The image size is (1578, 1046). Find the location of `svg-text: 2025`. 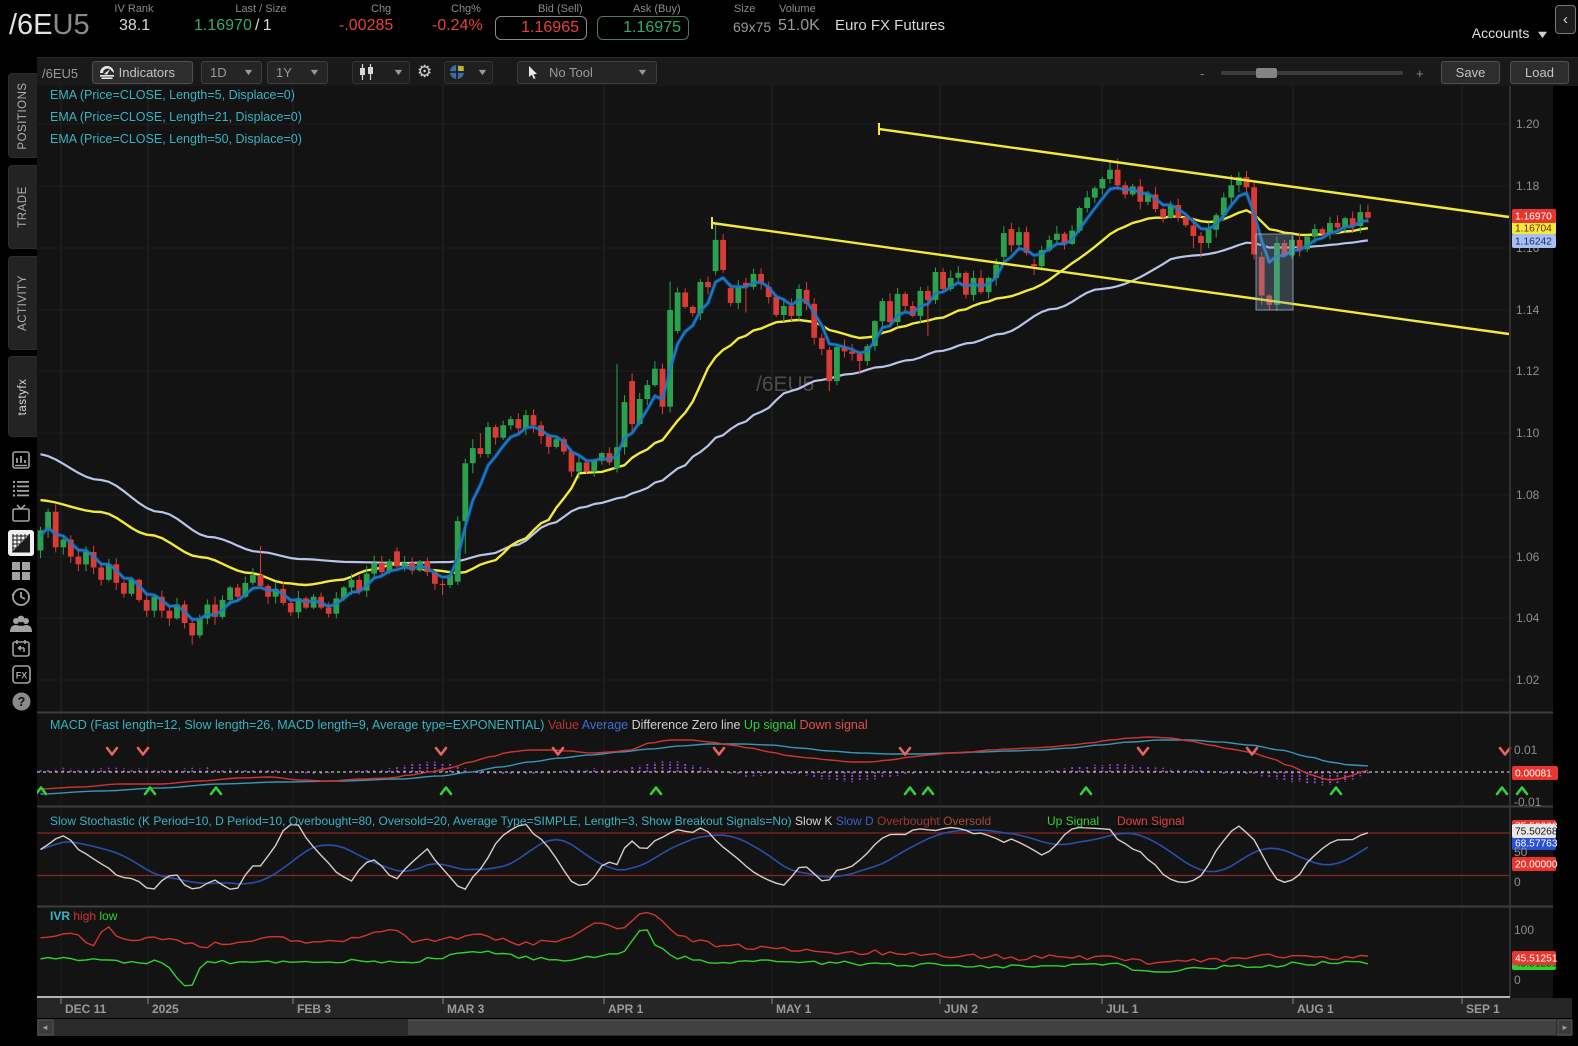

svg-text: 2025 is located at coordinates (165, 1009).